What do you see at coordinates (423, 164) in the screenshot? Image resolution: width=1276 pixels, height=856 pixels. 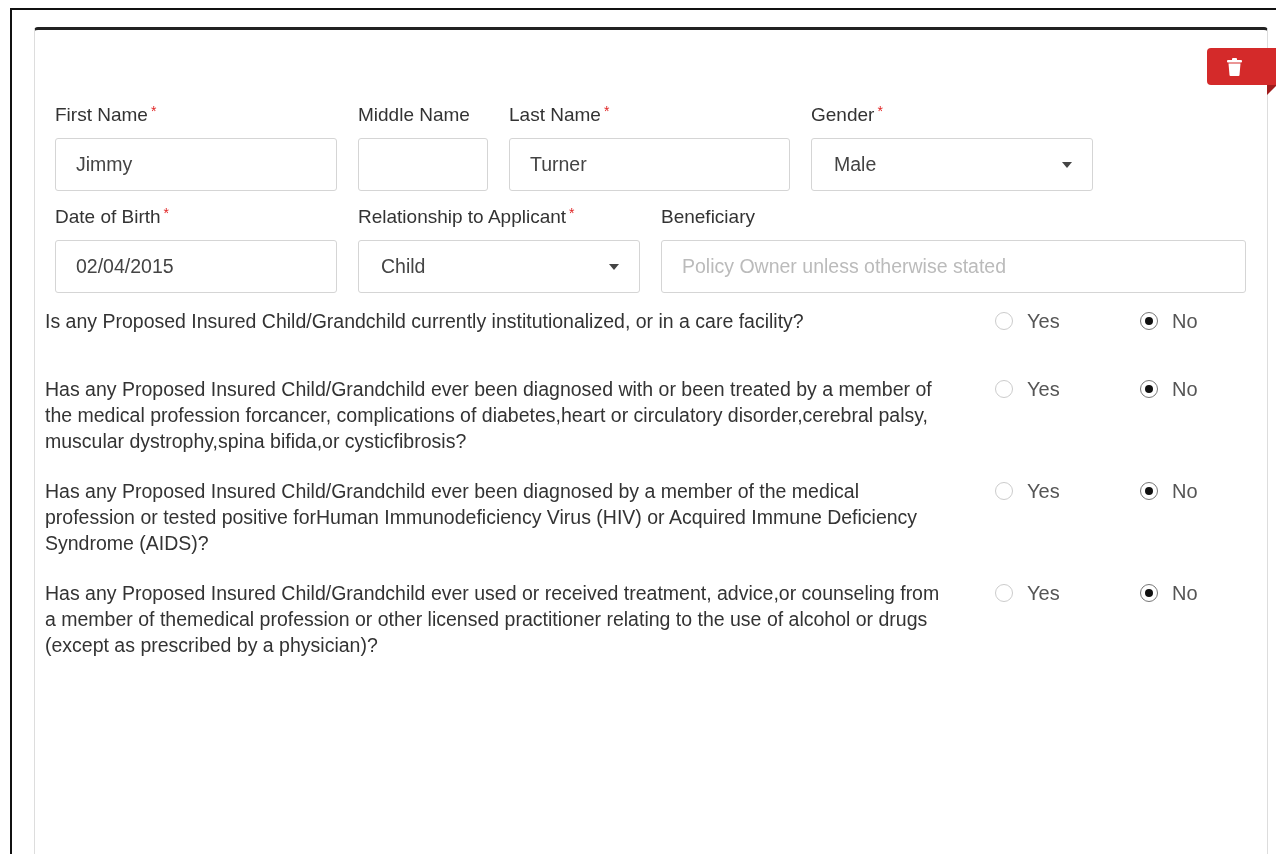 I see `text-input-field` at bounding box center [423, 164].